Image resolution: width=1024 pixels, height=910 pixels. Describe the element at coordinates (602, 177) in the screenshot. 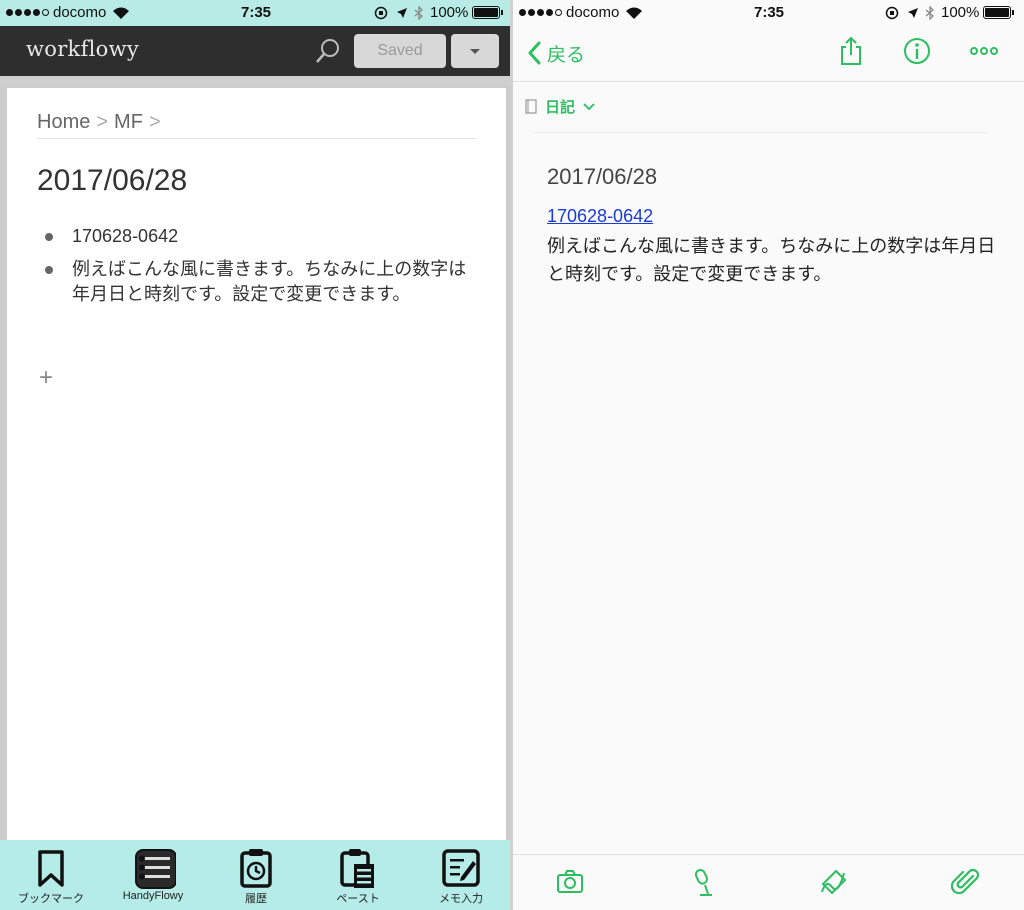

I see `note-title: 2017/06/28` at that location.